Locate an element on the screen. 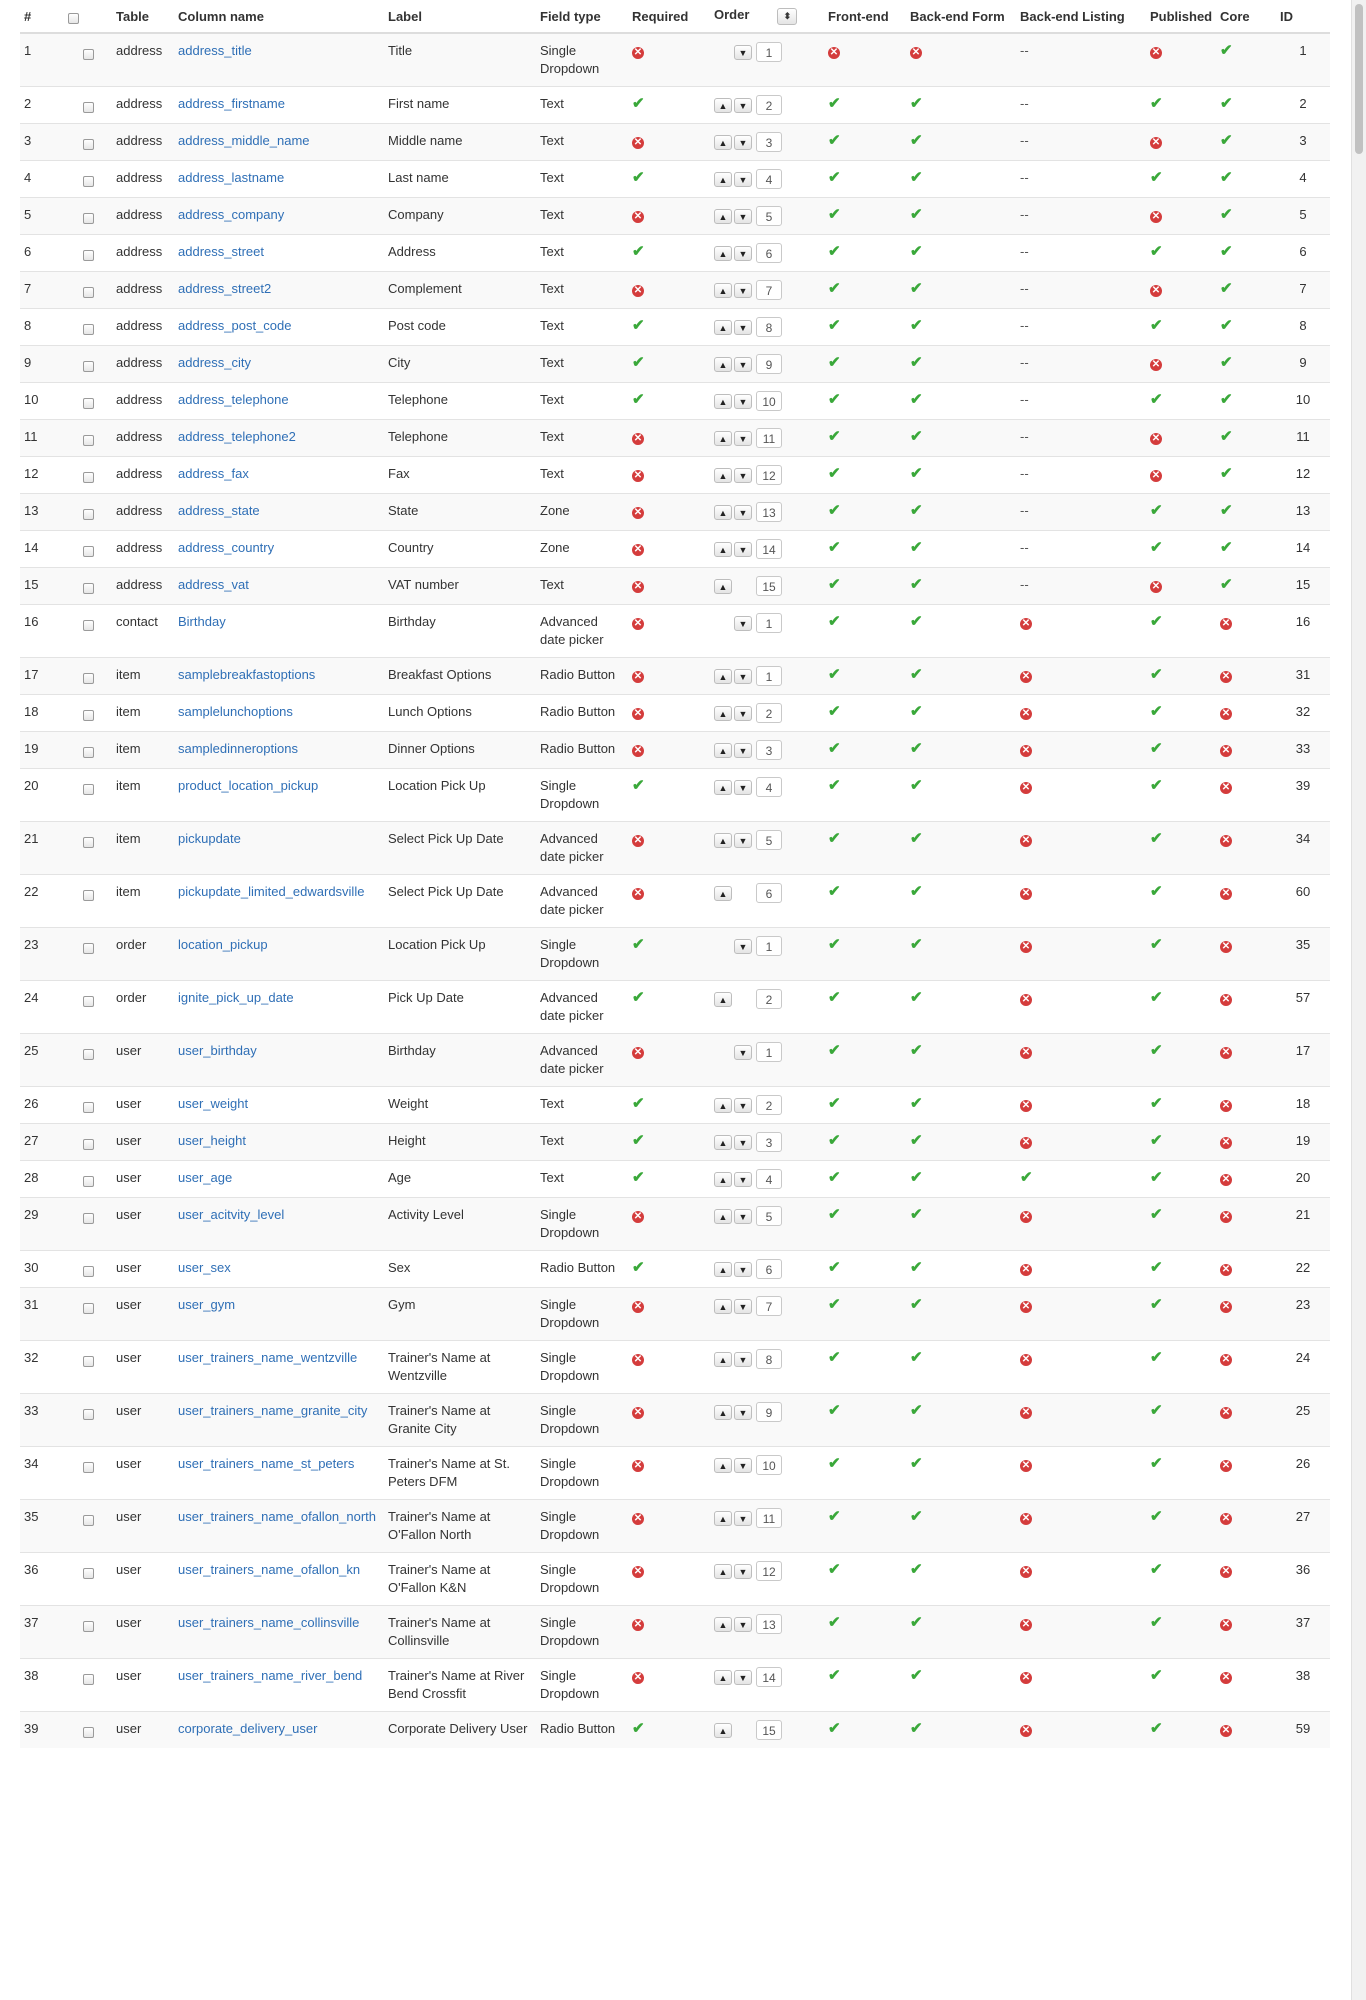 This screenshot has width=1366, height=2000. order-input: 6 is located at coordinates (769, 253).